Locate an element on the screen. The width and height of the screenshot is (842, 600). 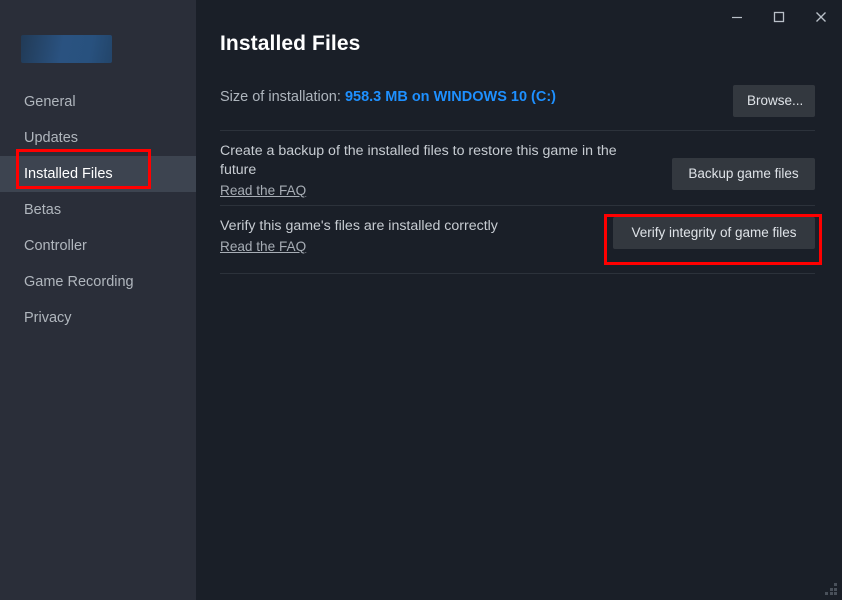
installation-size-label: Size of installation: is located at coordinates (282, 97).